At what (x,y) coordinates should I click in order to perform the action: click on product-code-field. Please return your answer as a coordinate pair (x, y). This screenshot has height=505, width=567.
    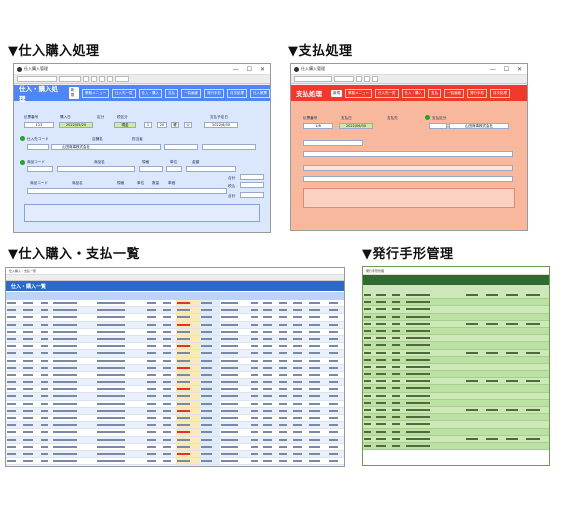
    Looking at the image, I should click on (40, 169).